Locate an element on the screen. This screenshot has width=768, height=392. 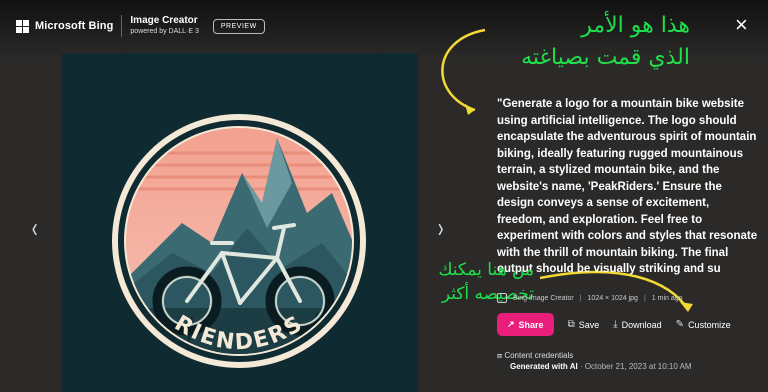
download-icon: ⤓ is located at coordinates (615, 324).